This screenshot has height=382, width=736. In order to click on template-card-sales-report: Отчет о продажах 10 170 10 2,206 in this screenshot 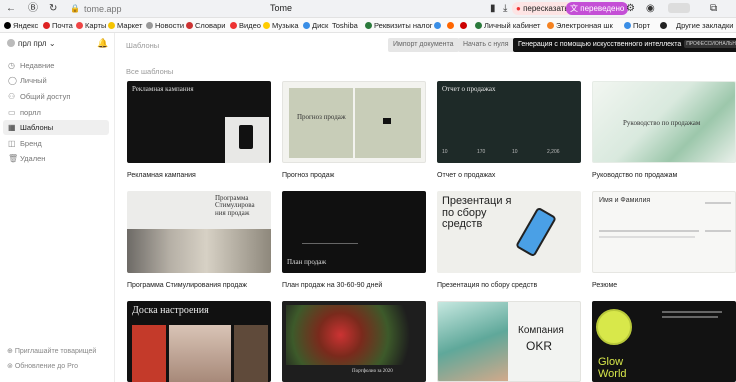, I will do `click(509, 122)`.